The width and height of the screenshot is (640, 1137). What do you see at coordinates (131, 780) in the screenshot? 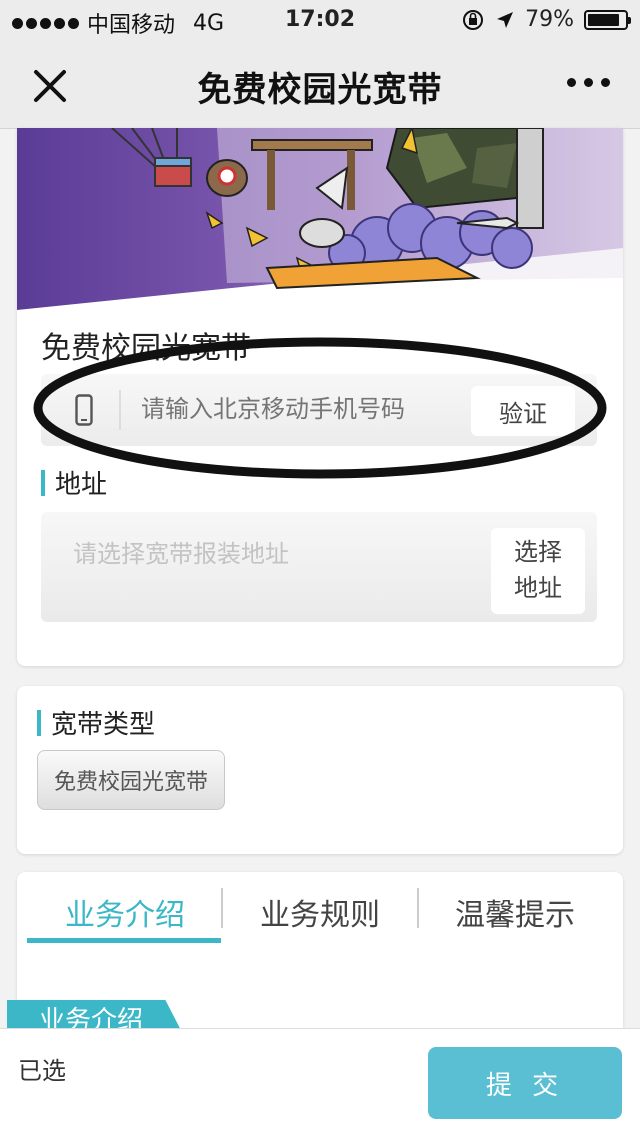
I see `broadband-option-button: 免费校园光宽带` at bounding box center [131, 780].